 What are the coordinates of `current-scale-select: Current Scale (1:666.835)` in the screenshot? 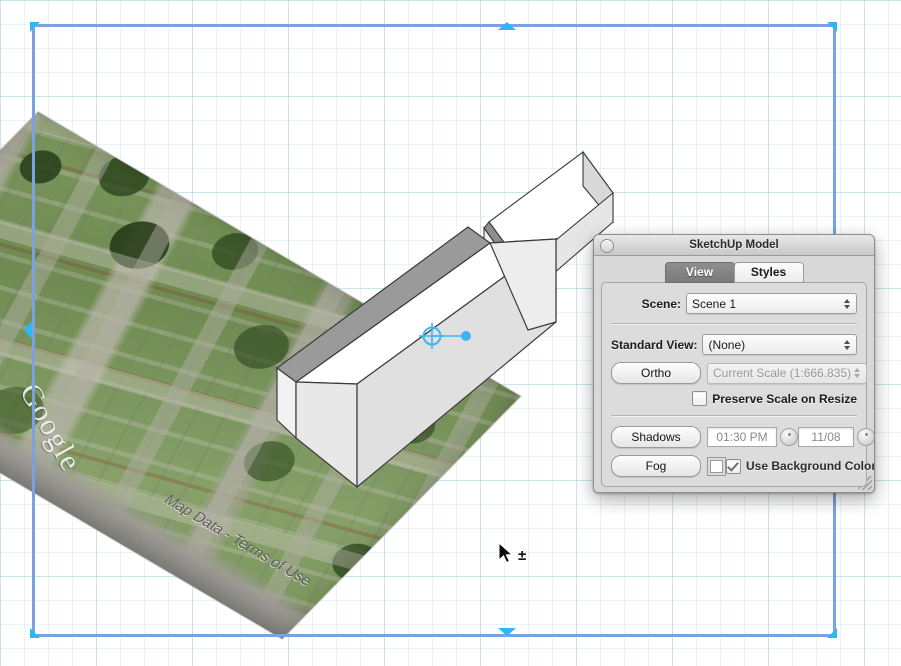 It's located at (787, 373).